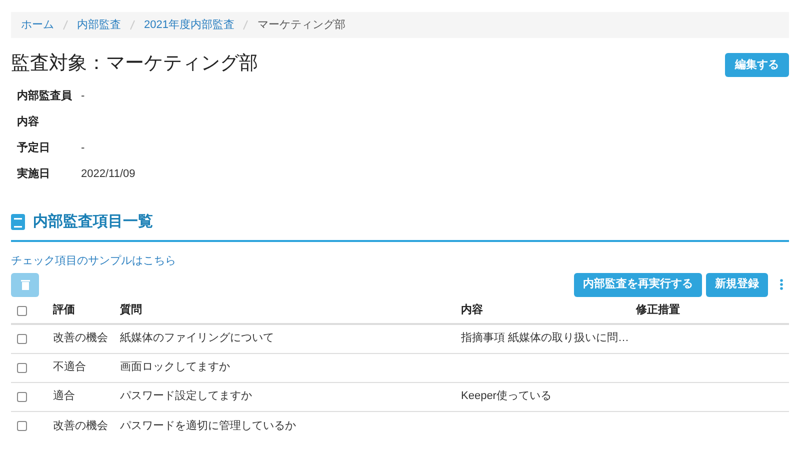  What do you see at coordinates (33, 148) in the screenshot?
I see `detail-label: 予定日` at bounding box center [33, 148].